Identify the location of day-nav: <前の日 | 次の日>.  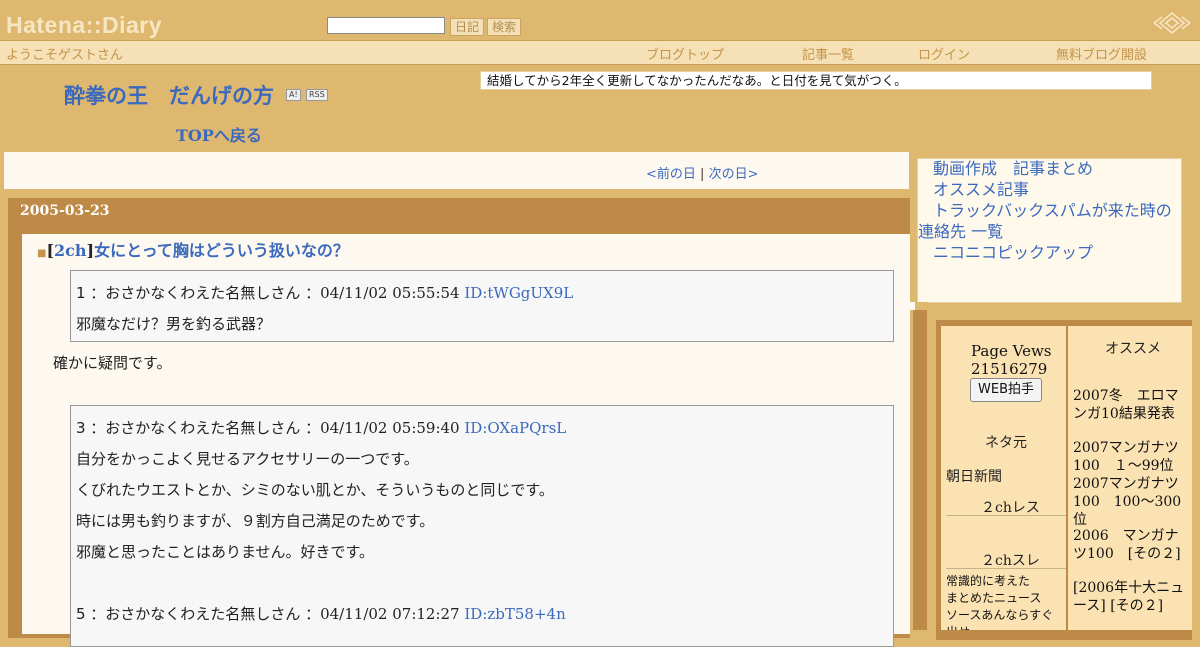
(702, 172).